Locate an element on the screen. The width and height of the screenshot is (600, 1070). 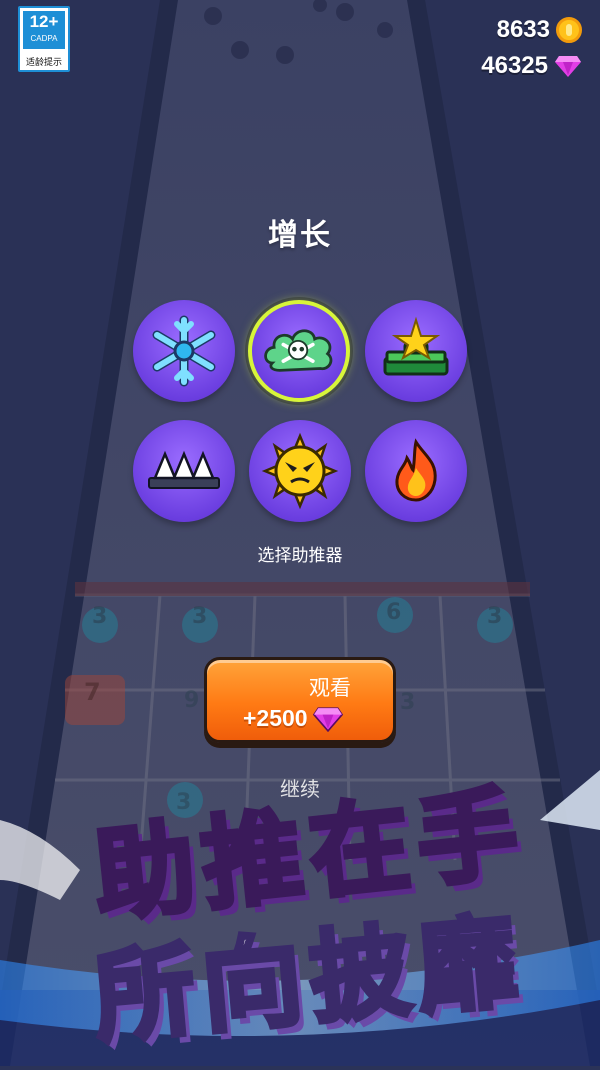
coin-icon is located at coordinates (569, 30).